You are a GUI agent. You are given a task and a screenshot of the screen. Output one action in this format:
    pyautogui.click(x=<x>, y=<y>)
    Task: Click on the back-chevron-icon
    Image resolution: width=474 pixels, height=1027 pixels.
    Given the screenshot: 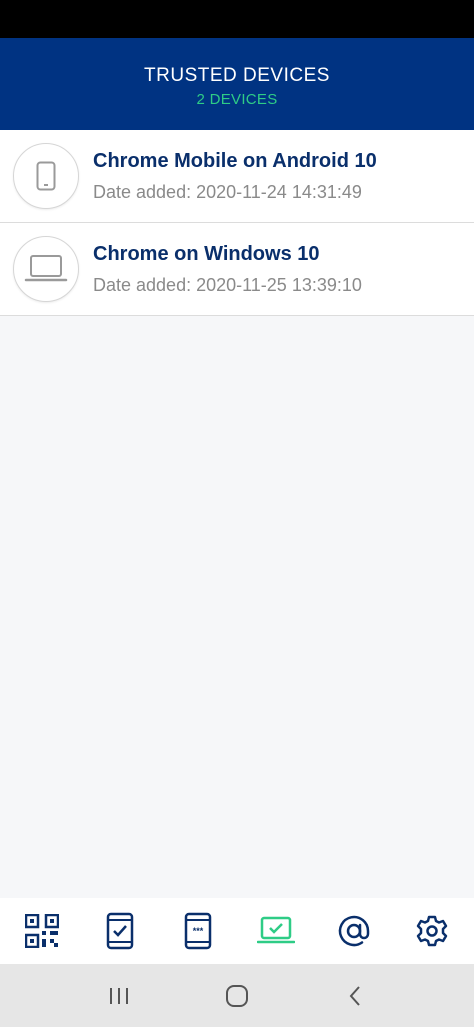 What is the action you would take?
    pyautogui.click(x=354, y=995)
    